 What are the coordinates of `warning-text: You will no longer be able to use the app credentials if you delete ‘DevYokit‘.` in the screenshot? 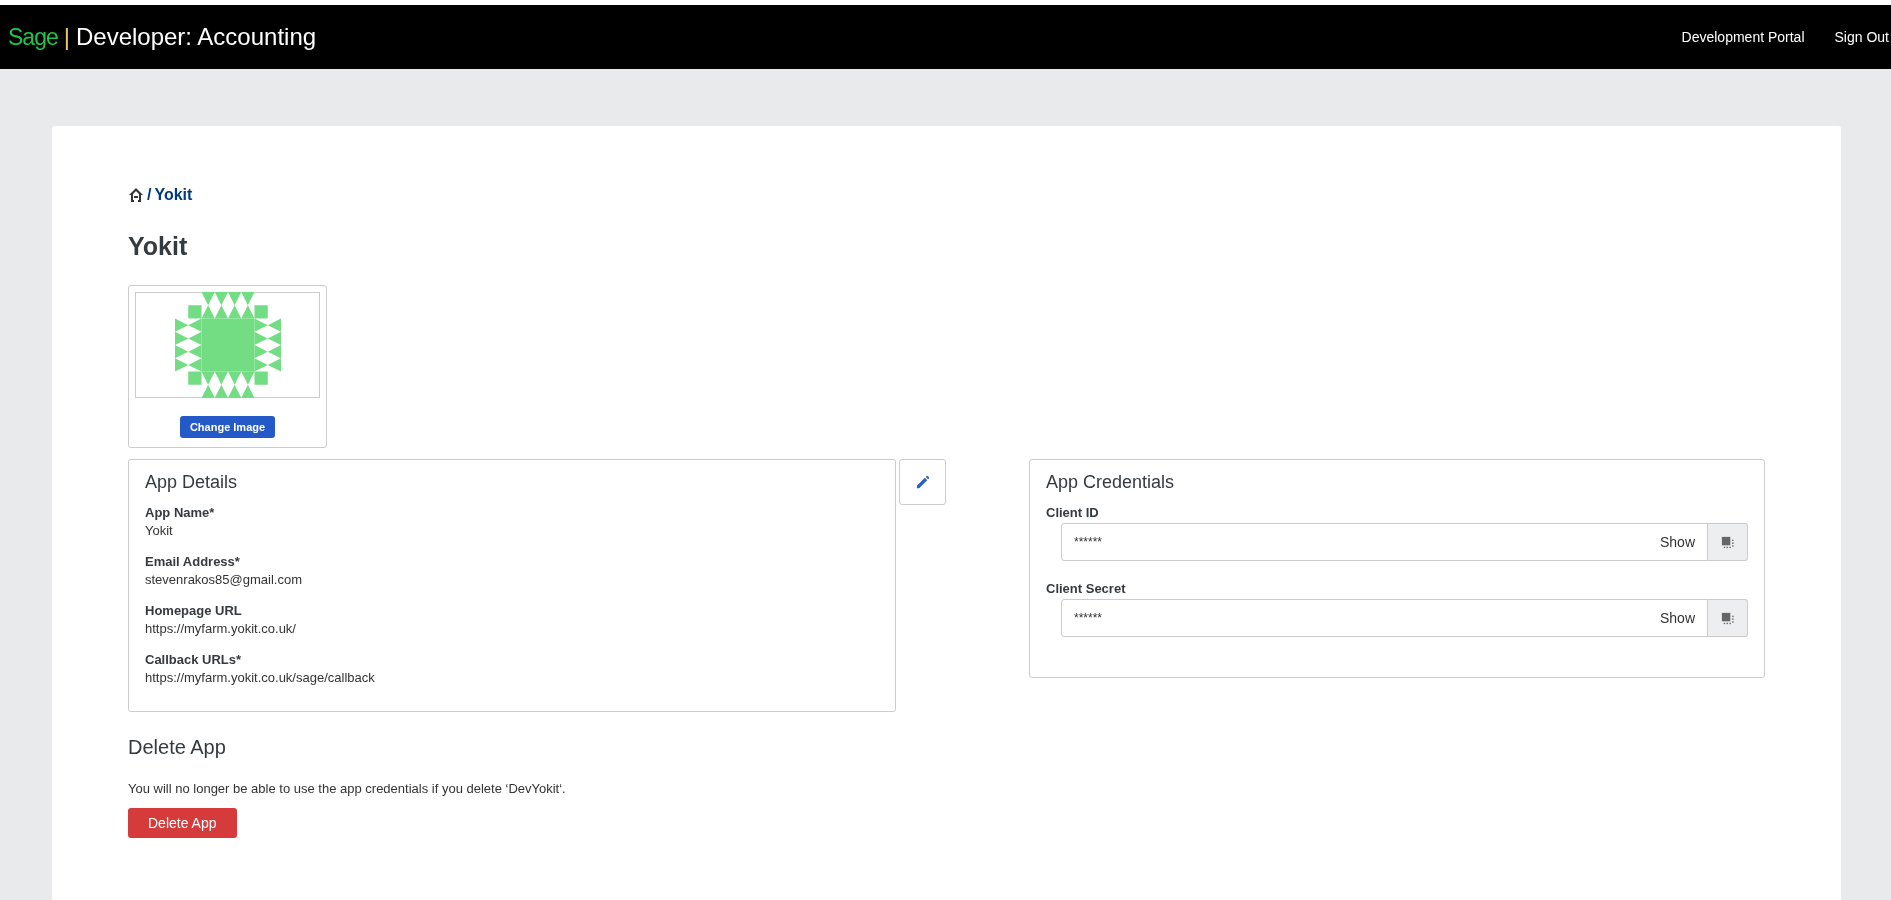 It's located at (347, 788).